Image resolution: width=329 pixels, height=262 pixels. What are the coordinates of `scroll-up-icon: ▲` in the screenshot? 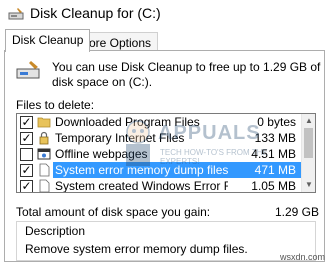 It's located at (309, 121).